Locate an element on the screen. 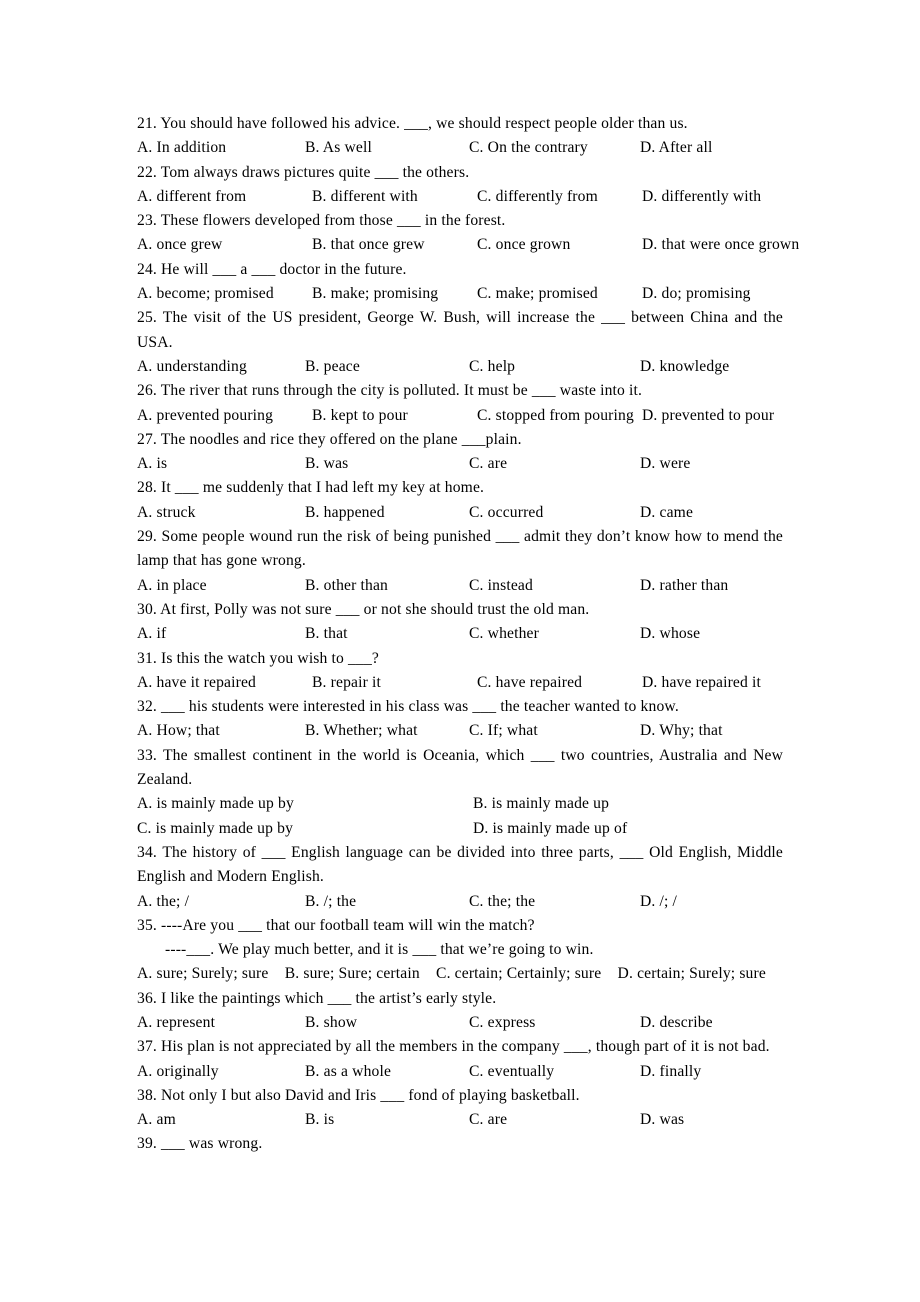  option-a: A. understanding is located at coordinates (192, 367).